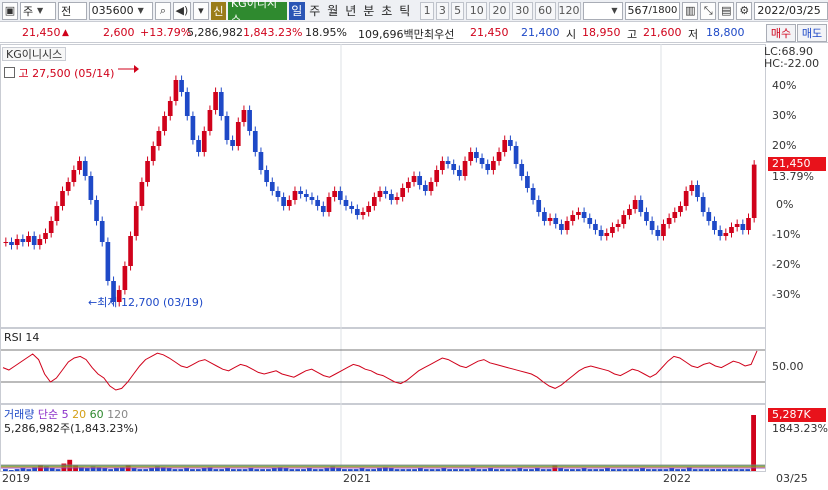  Describe the element at coordinates (784, 115) in the screenshot. I see `price-tick-30: 30%` at that location.